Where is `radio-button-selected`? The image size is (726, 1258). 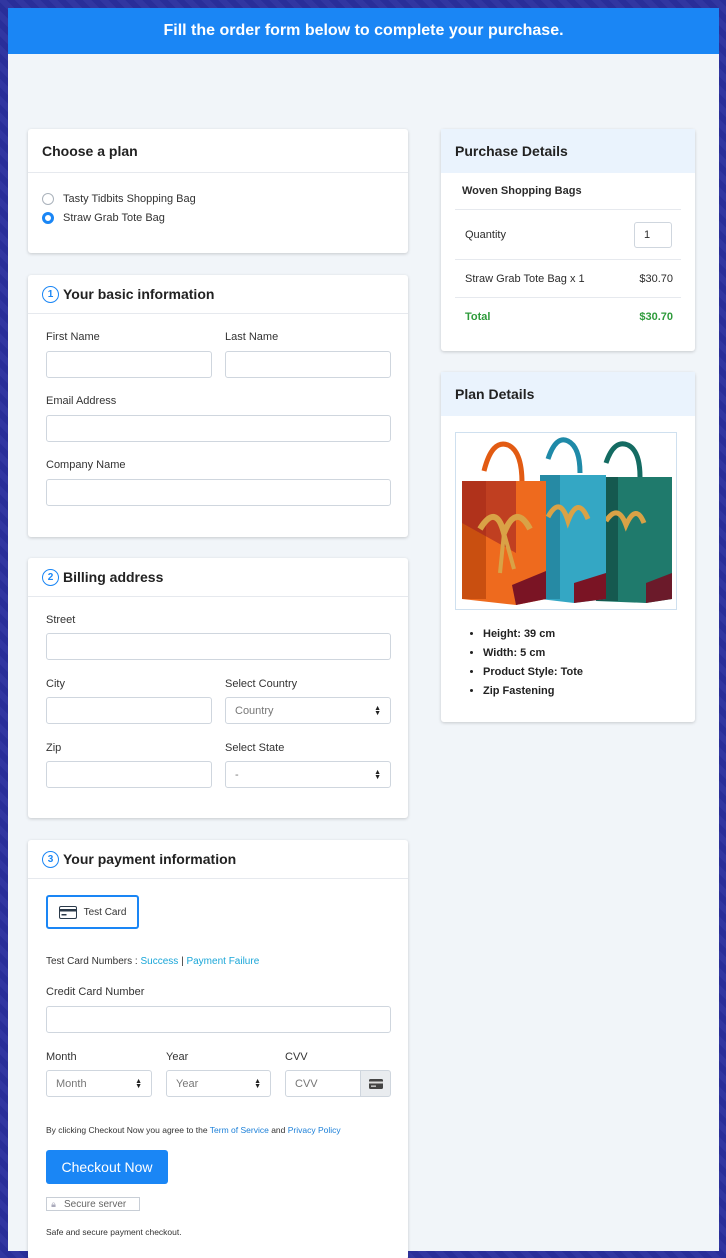 radio-button-selected is located at coordinates (48, 218).